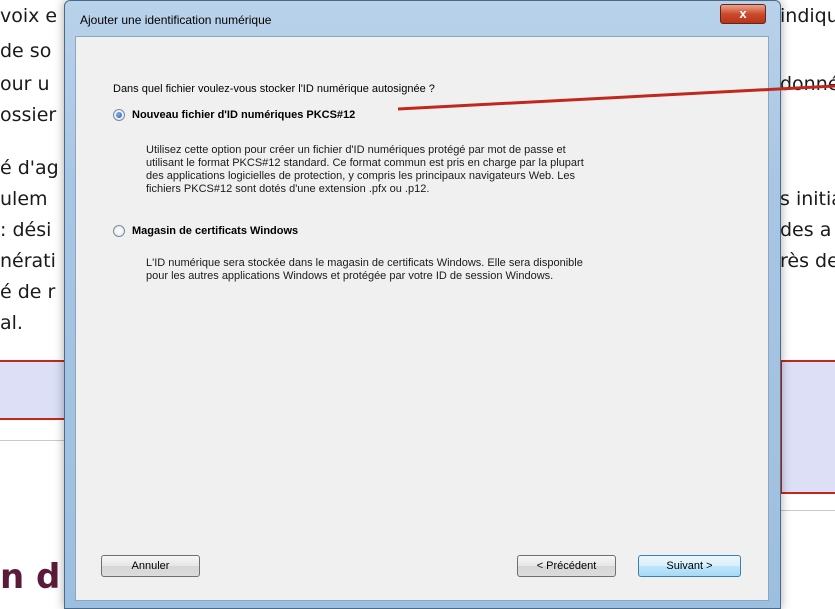 The image size is (835, 609). I want to click on annotation-arrow, so click(616, 97).